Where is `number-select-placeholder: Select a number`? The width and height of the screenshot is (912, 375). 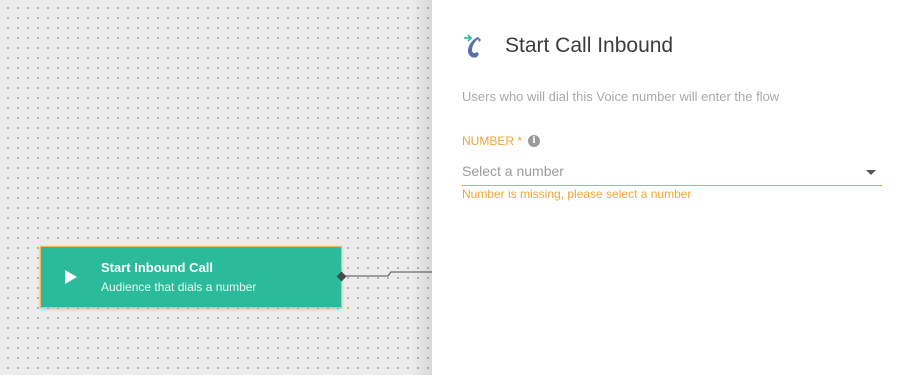 number-select-placeholder: Select a number is located at coordinates (513, 171).